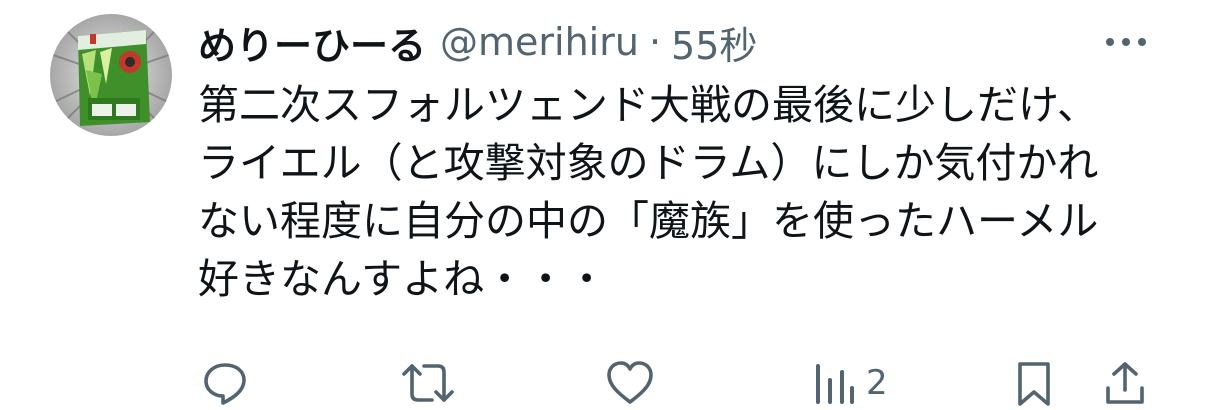  Describe the element at coordinates (648, 221) in the screenshot. I see `tweet-text-line: ない程度に自分の中の「魔族」を使ったハーメル` at that location.